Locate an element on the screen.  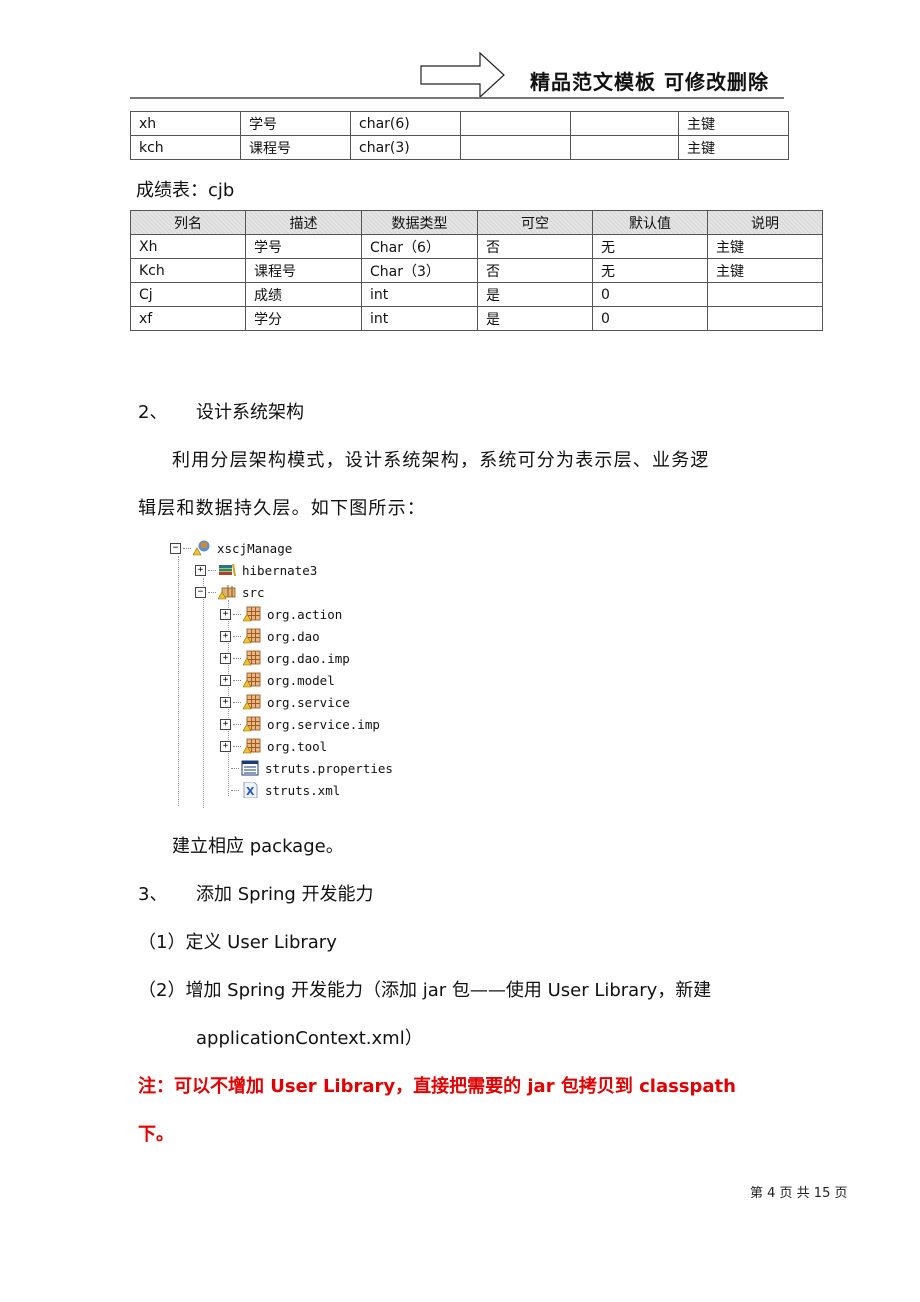
tree-node-label: xscjManage is located at coordinates (255, 548).